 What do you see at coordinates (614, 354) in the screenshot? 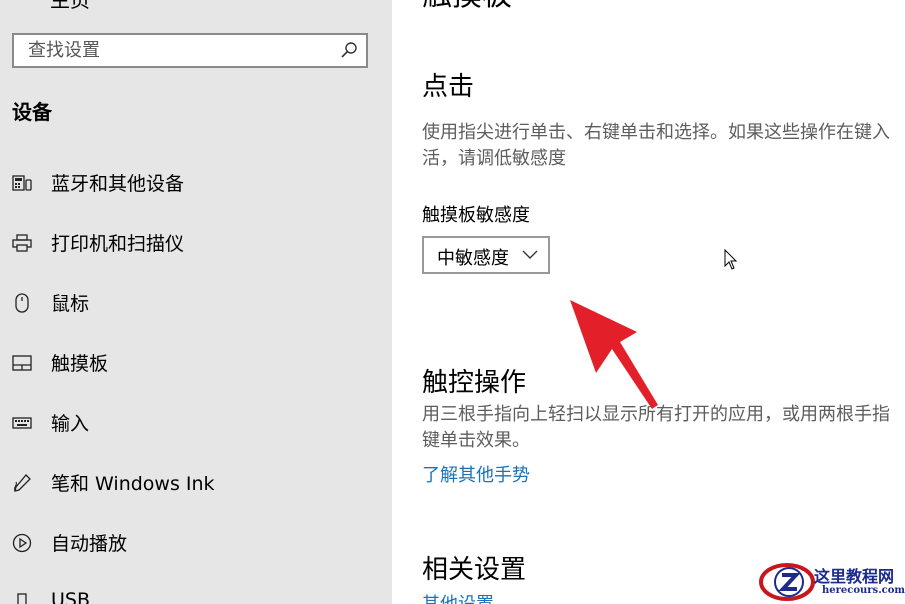
I see `red-arrow-annotation` at bounding box center [614, 354].